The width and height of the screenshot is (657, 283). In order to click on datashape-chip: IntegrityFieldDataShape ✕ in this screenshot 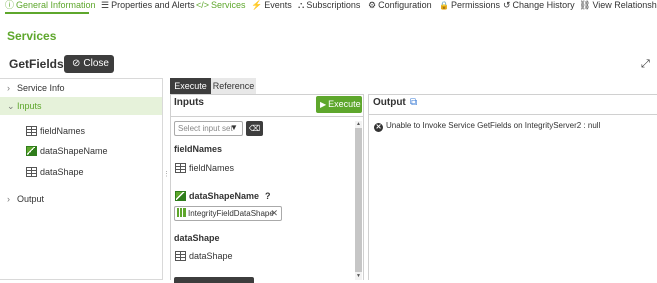, I will do `click(228, 213)`.